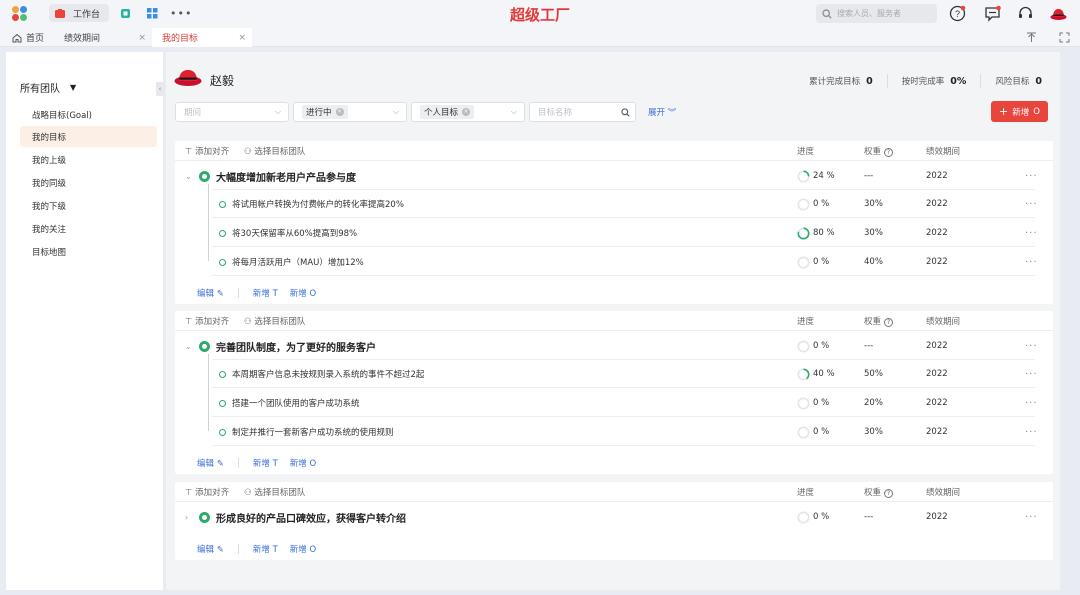  I want to click on period-value: 2022, so click(937, 374).